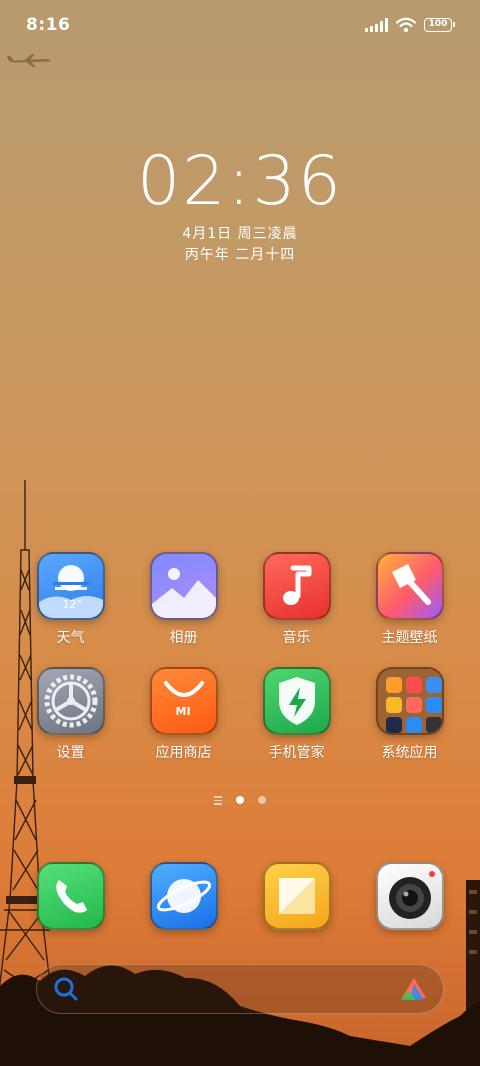 The width and height of the screenshot is (480, 1066). Describe the element at coordinates (70, 638) in the screenshot. I see `app-label: 天气` at that location.